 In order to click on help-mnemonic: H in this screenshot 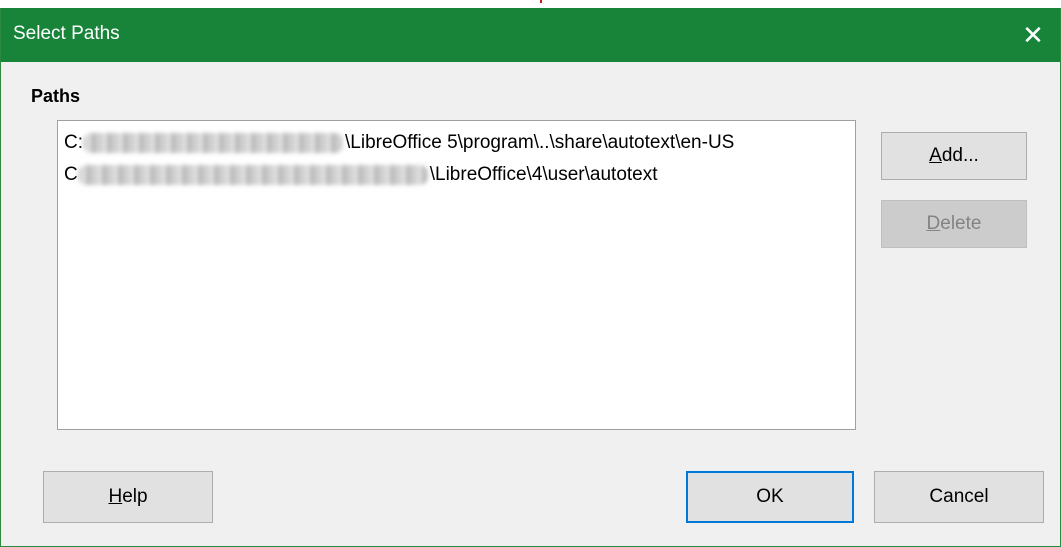, I will do `click(115, 496)`.